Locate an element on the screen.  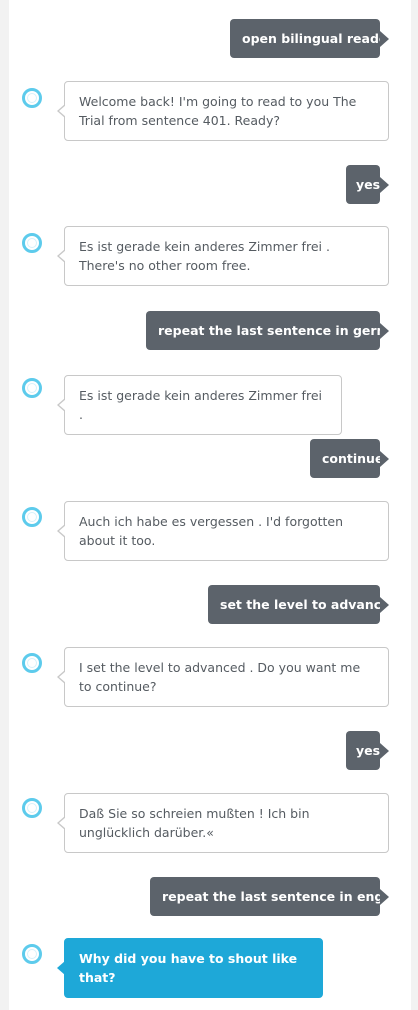
user-utterance-bubble: repeat the last sentence in german is located at coordinates (276, 330).